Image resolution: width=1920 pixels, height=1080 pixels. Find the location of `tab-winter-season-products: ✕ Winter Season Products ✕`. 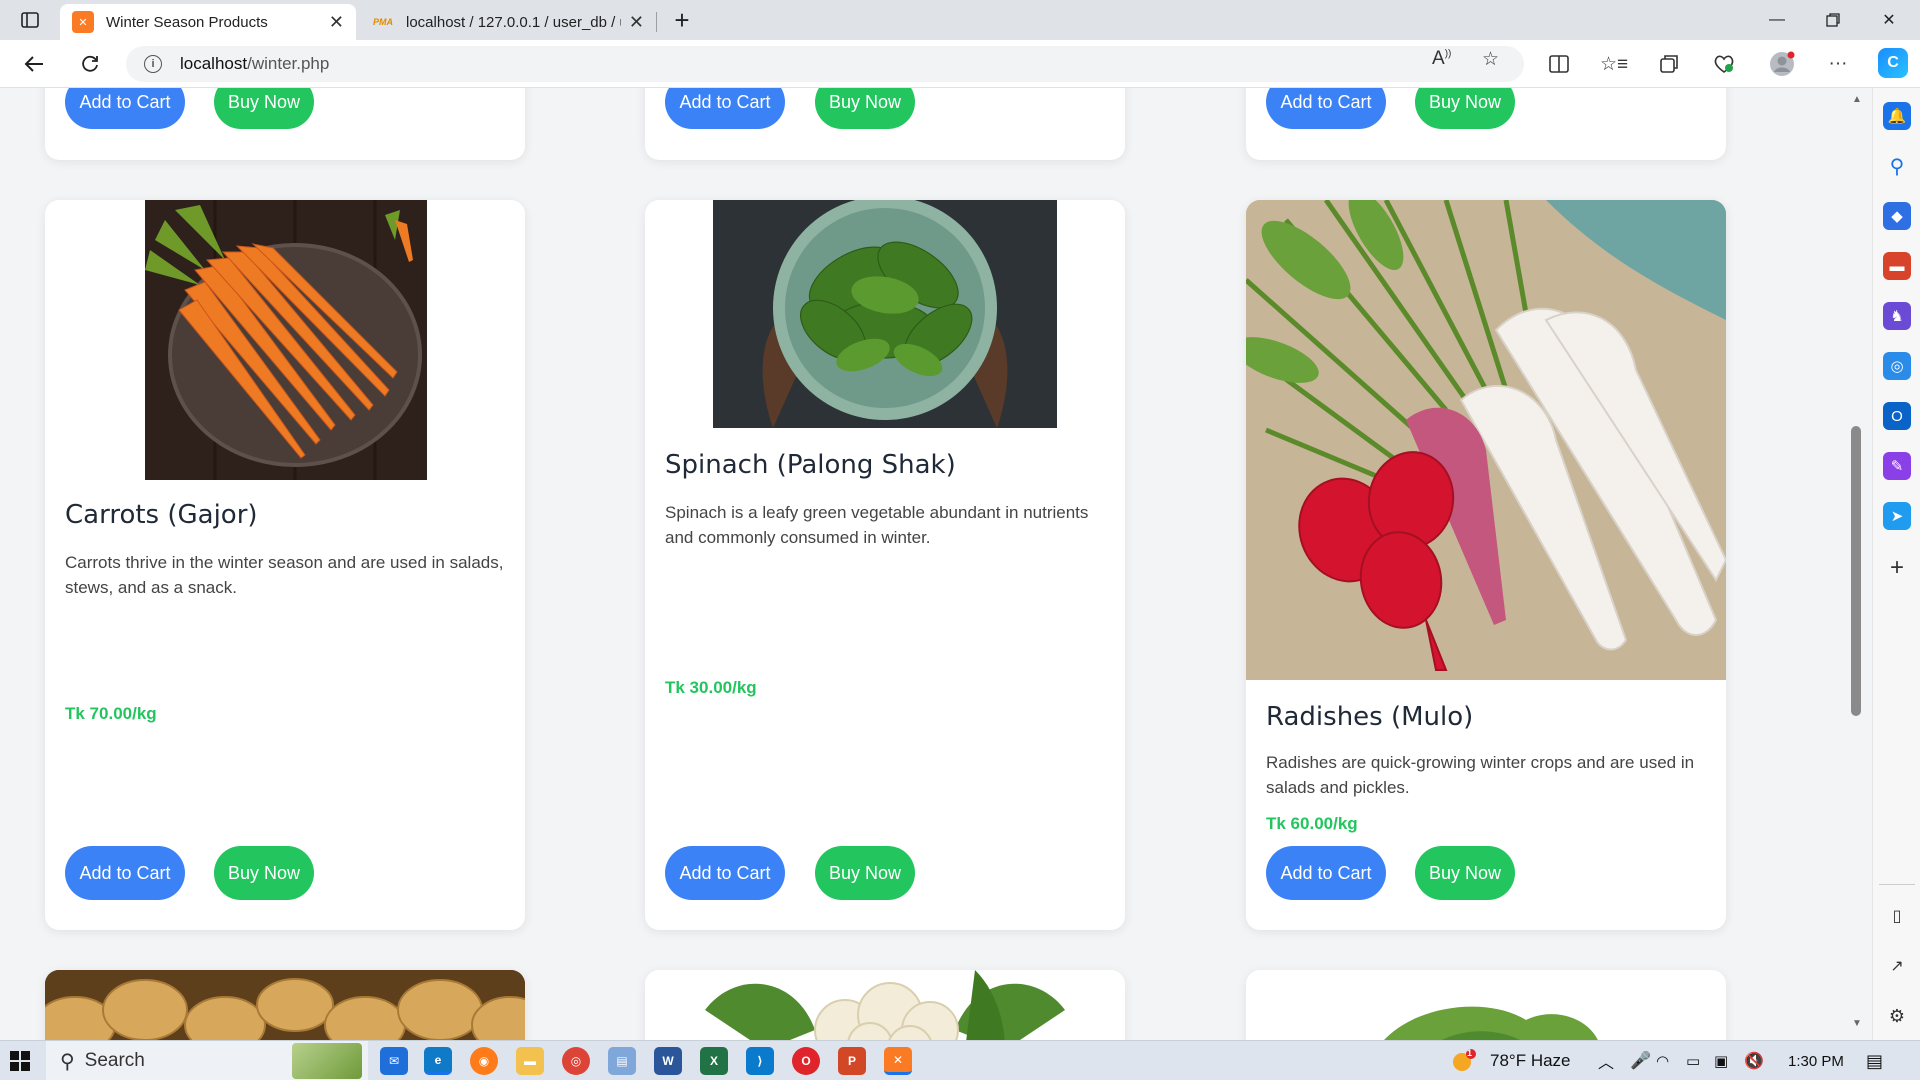

tab-winter-season-products: ✕ Winter Season Products ✕ is located at coordinates (208, 22).